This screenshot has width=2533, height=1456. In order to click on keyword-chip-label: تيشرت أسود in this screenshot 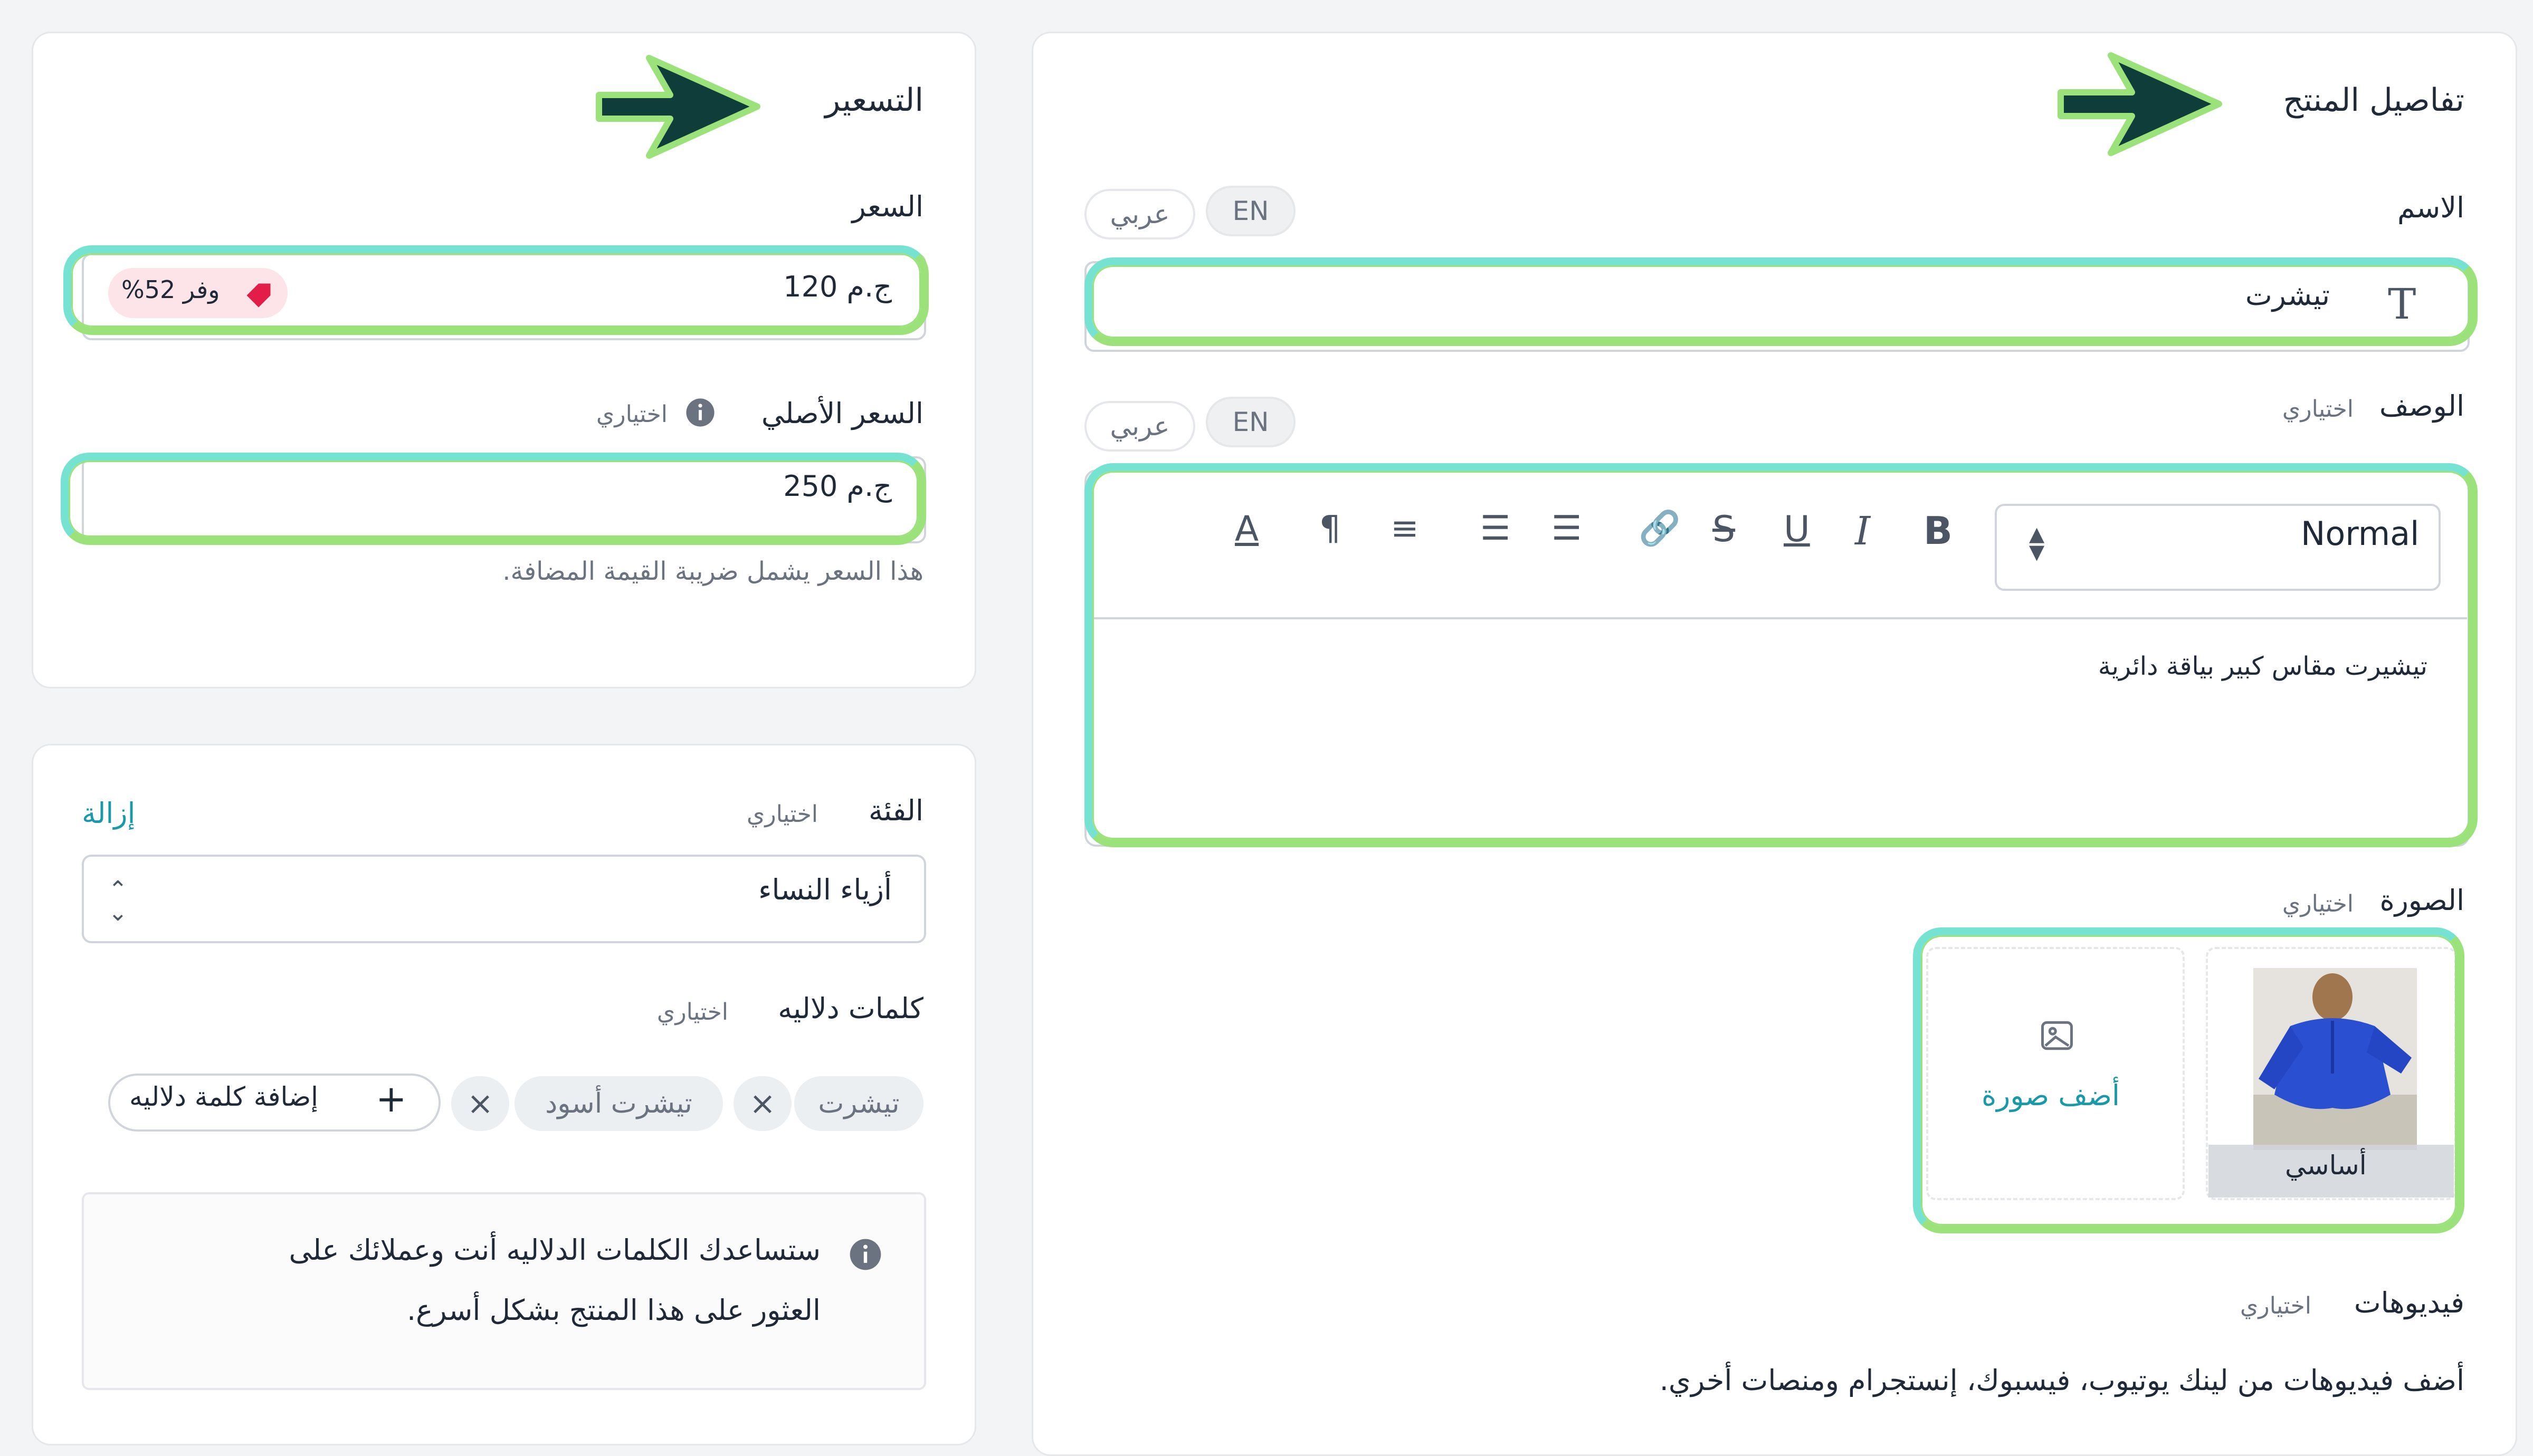, I will do `click(618, 1103)`.